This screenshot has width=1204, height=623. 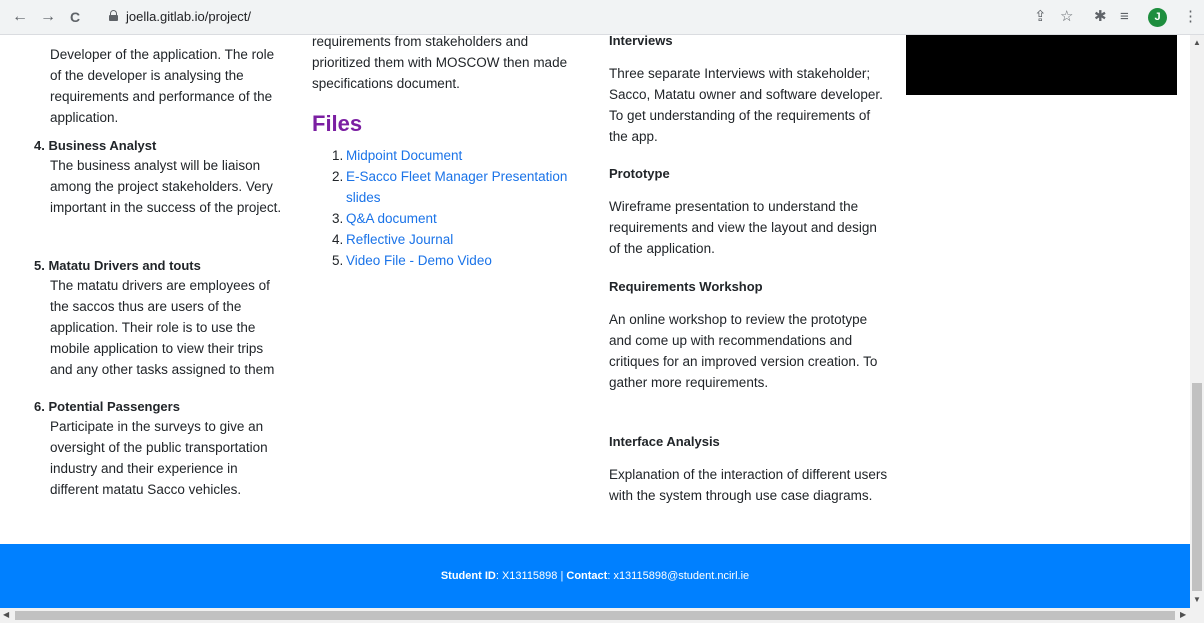 I want to click on lock-icon, so click(x=113, y=15).